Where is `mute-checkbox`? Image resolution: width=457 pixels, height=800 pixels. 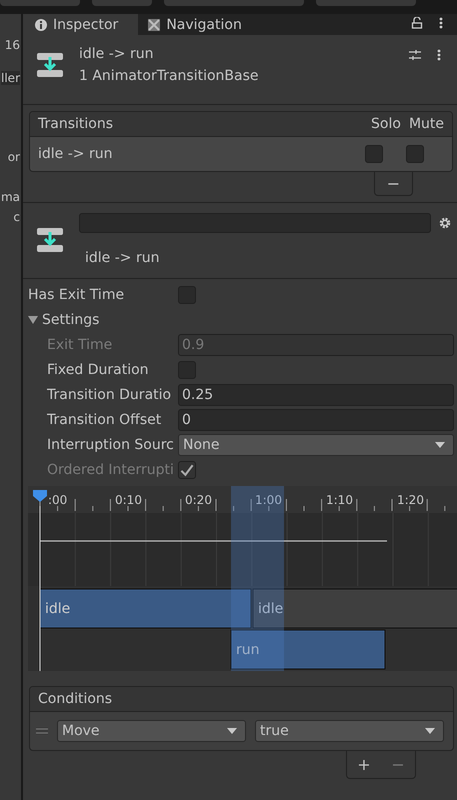
mute-checkbox is located at coordinates (415, 154).